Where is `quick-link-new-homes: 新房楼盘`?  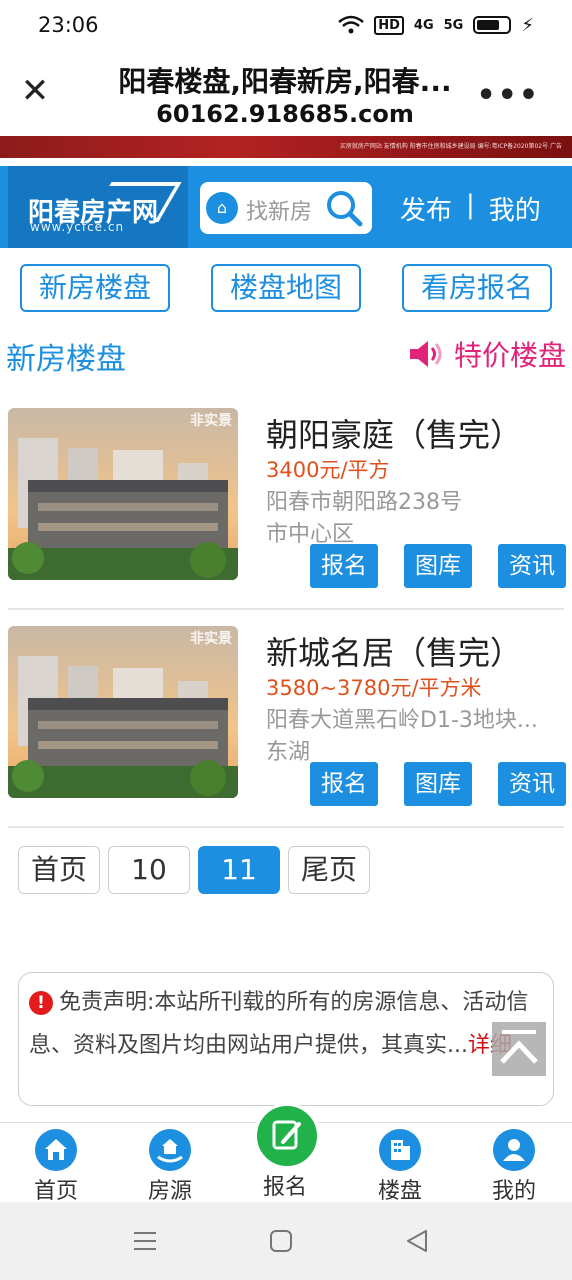
quick-link-new-homes: 新房楼盘 is located at coordinates (95, 288).